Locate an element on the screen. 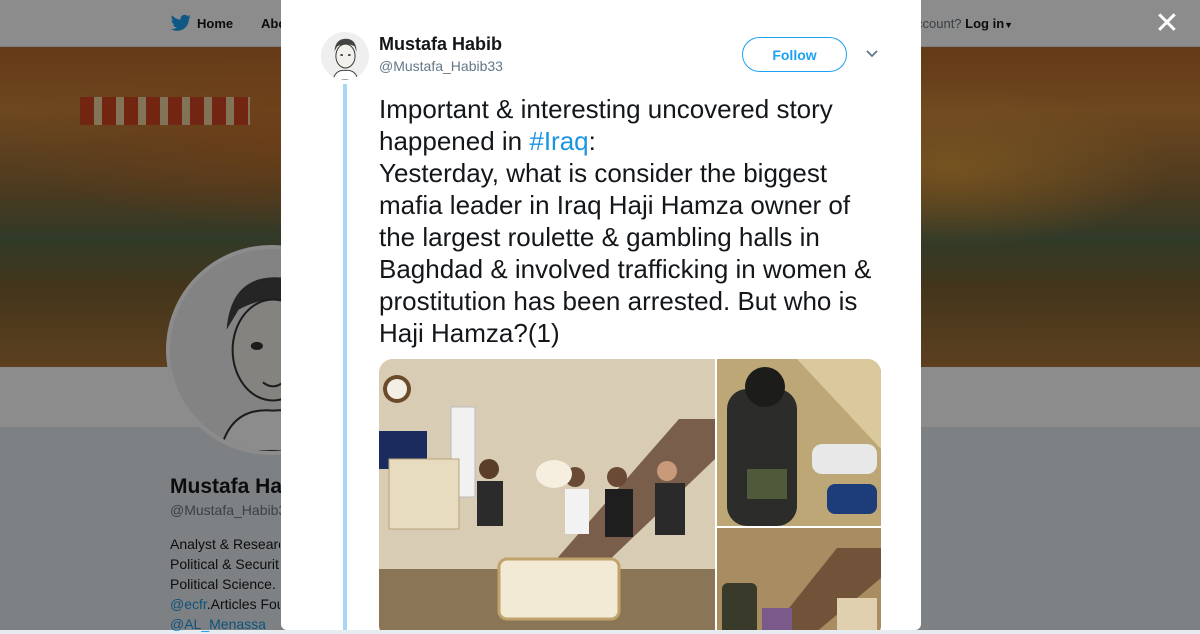 The image size is (1200, 634). photo-interior is located at coordinates (799, 579).